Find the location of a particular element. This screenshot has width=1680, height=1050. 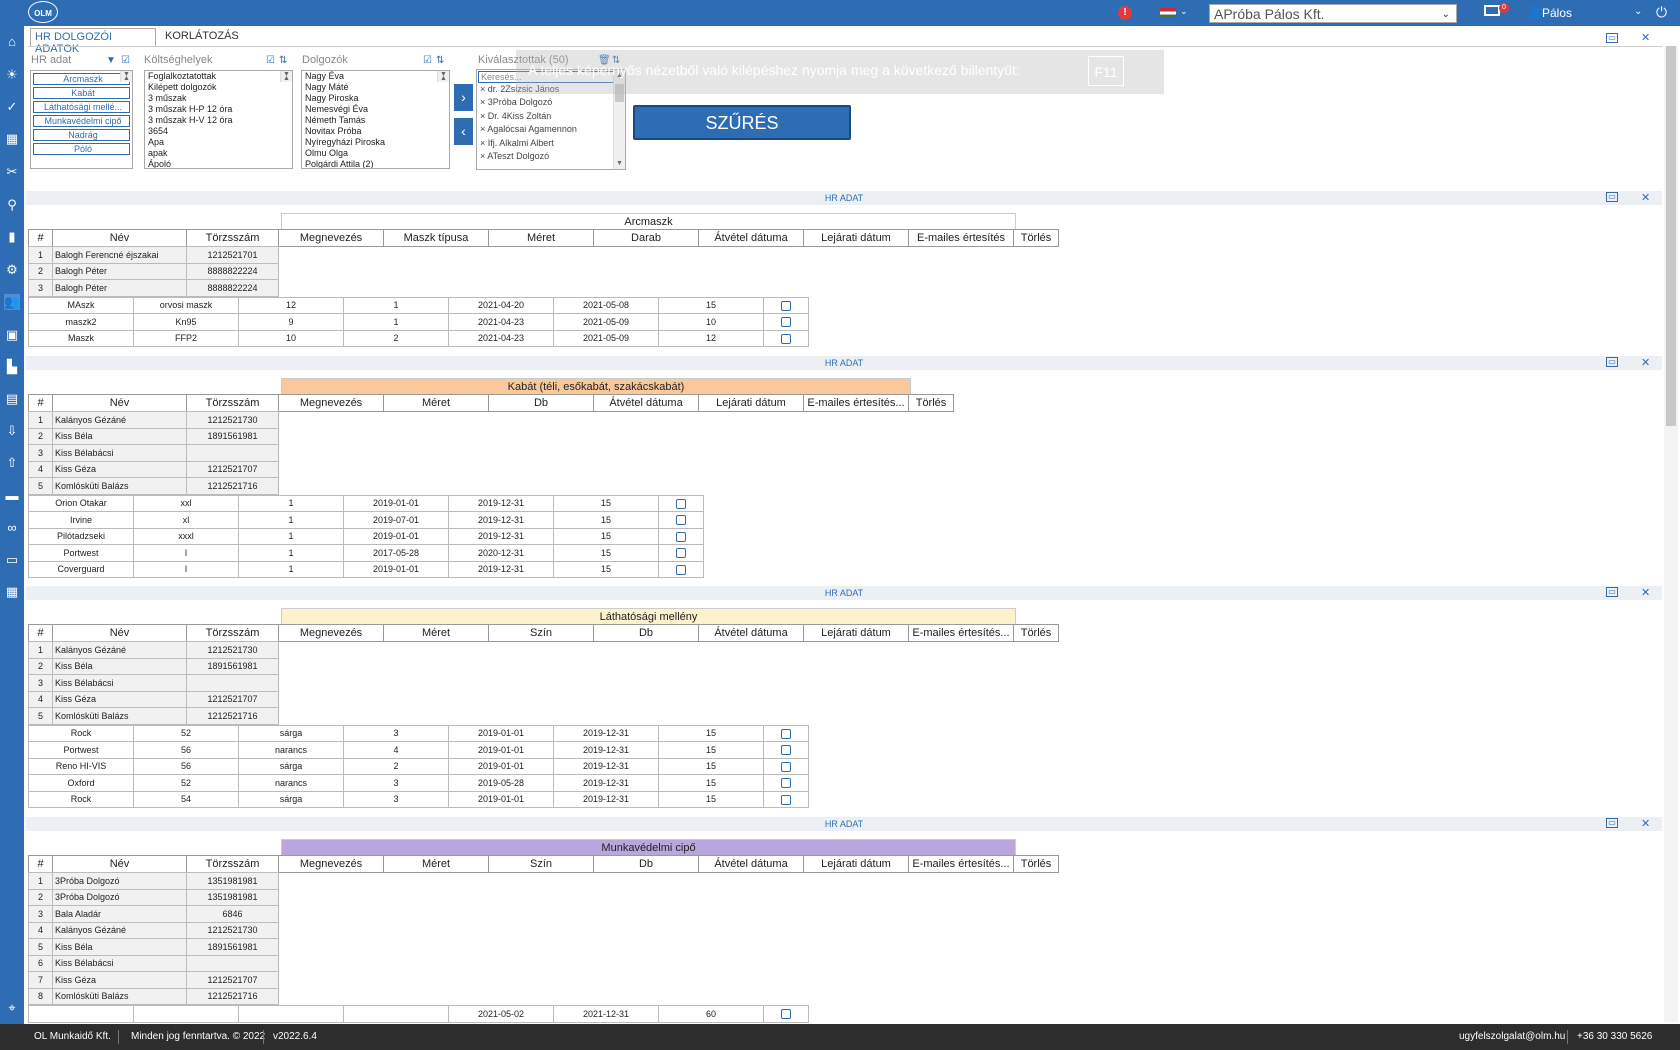

remove-selected-arrow-button: ‹ is located at coordinates (463, 131).